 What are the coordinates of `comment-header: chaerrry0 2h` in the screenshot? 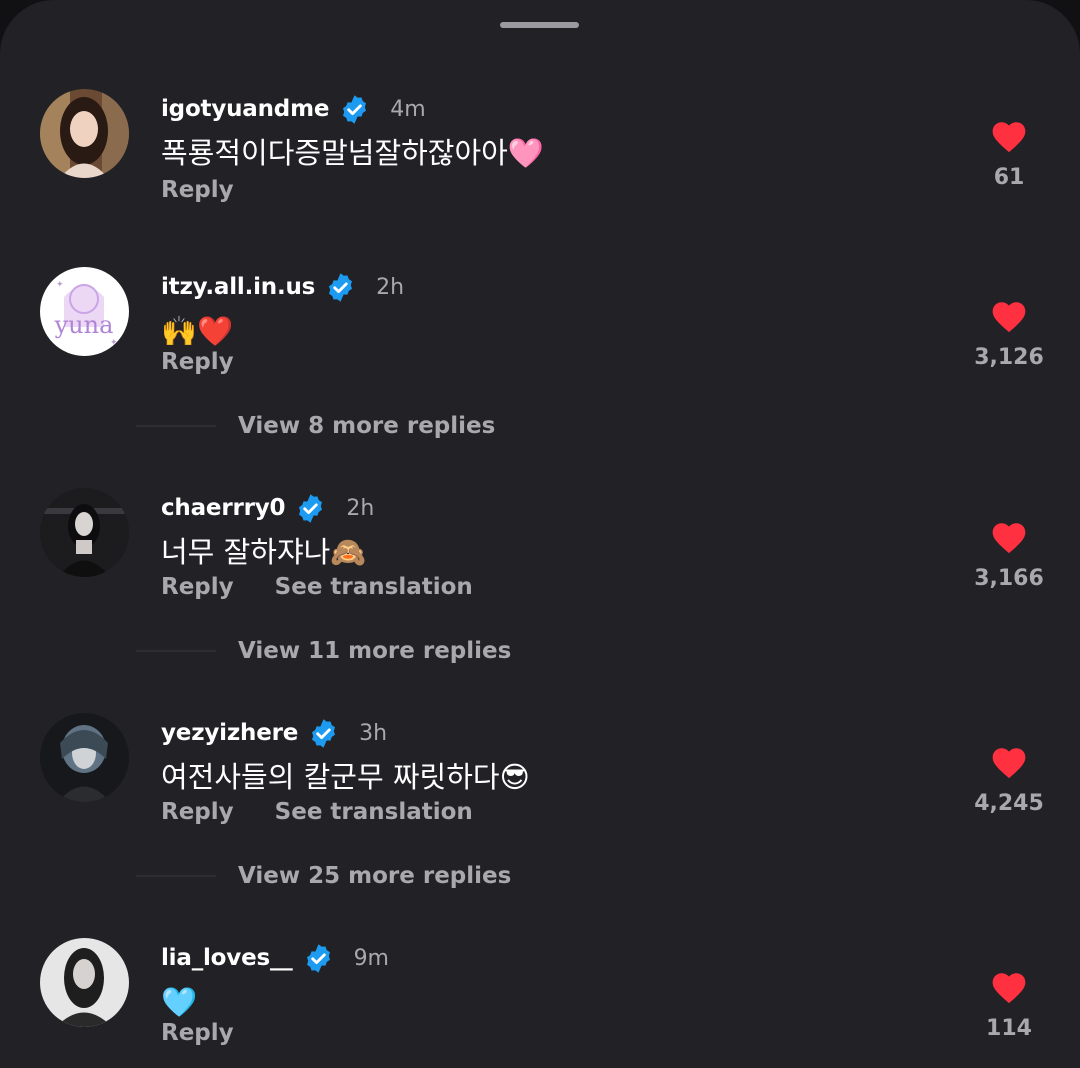 It's located at (267, 508).